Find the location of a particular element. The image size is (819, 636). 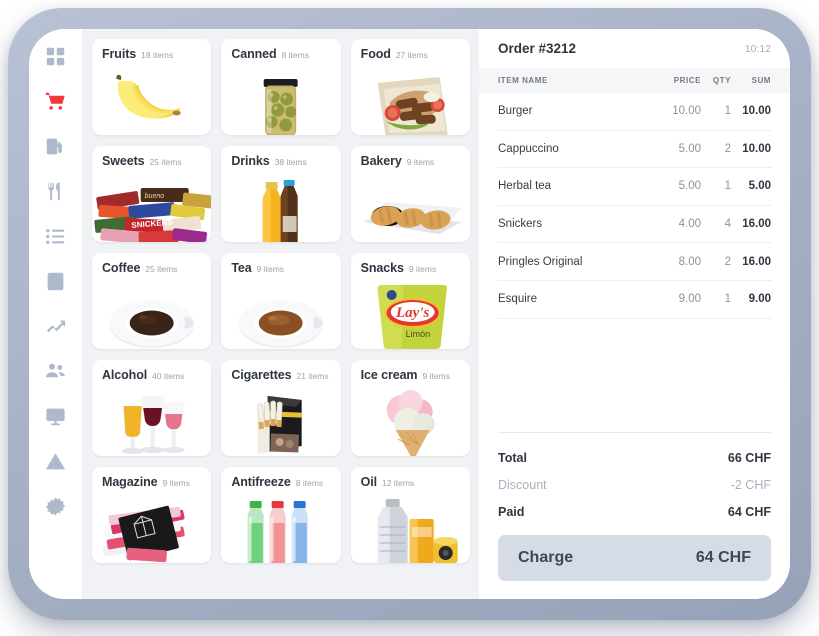

shopping-cart-icon is located at coordinates (55, 101).